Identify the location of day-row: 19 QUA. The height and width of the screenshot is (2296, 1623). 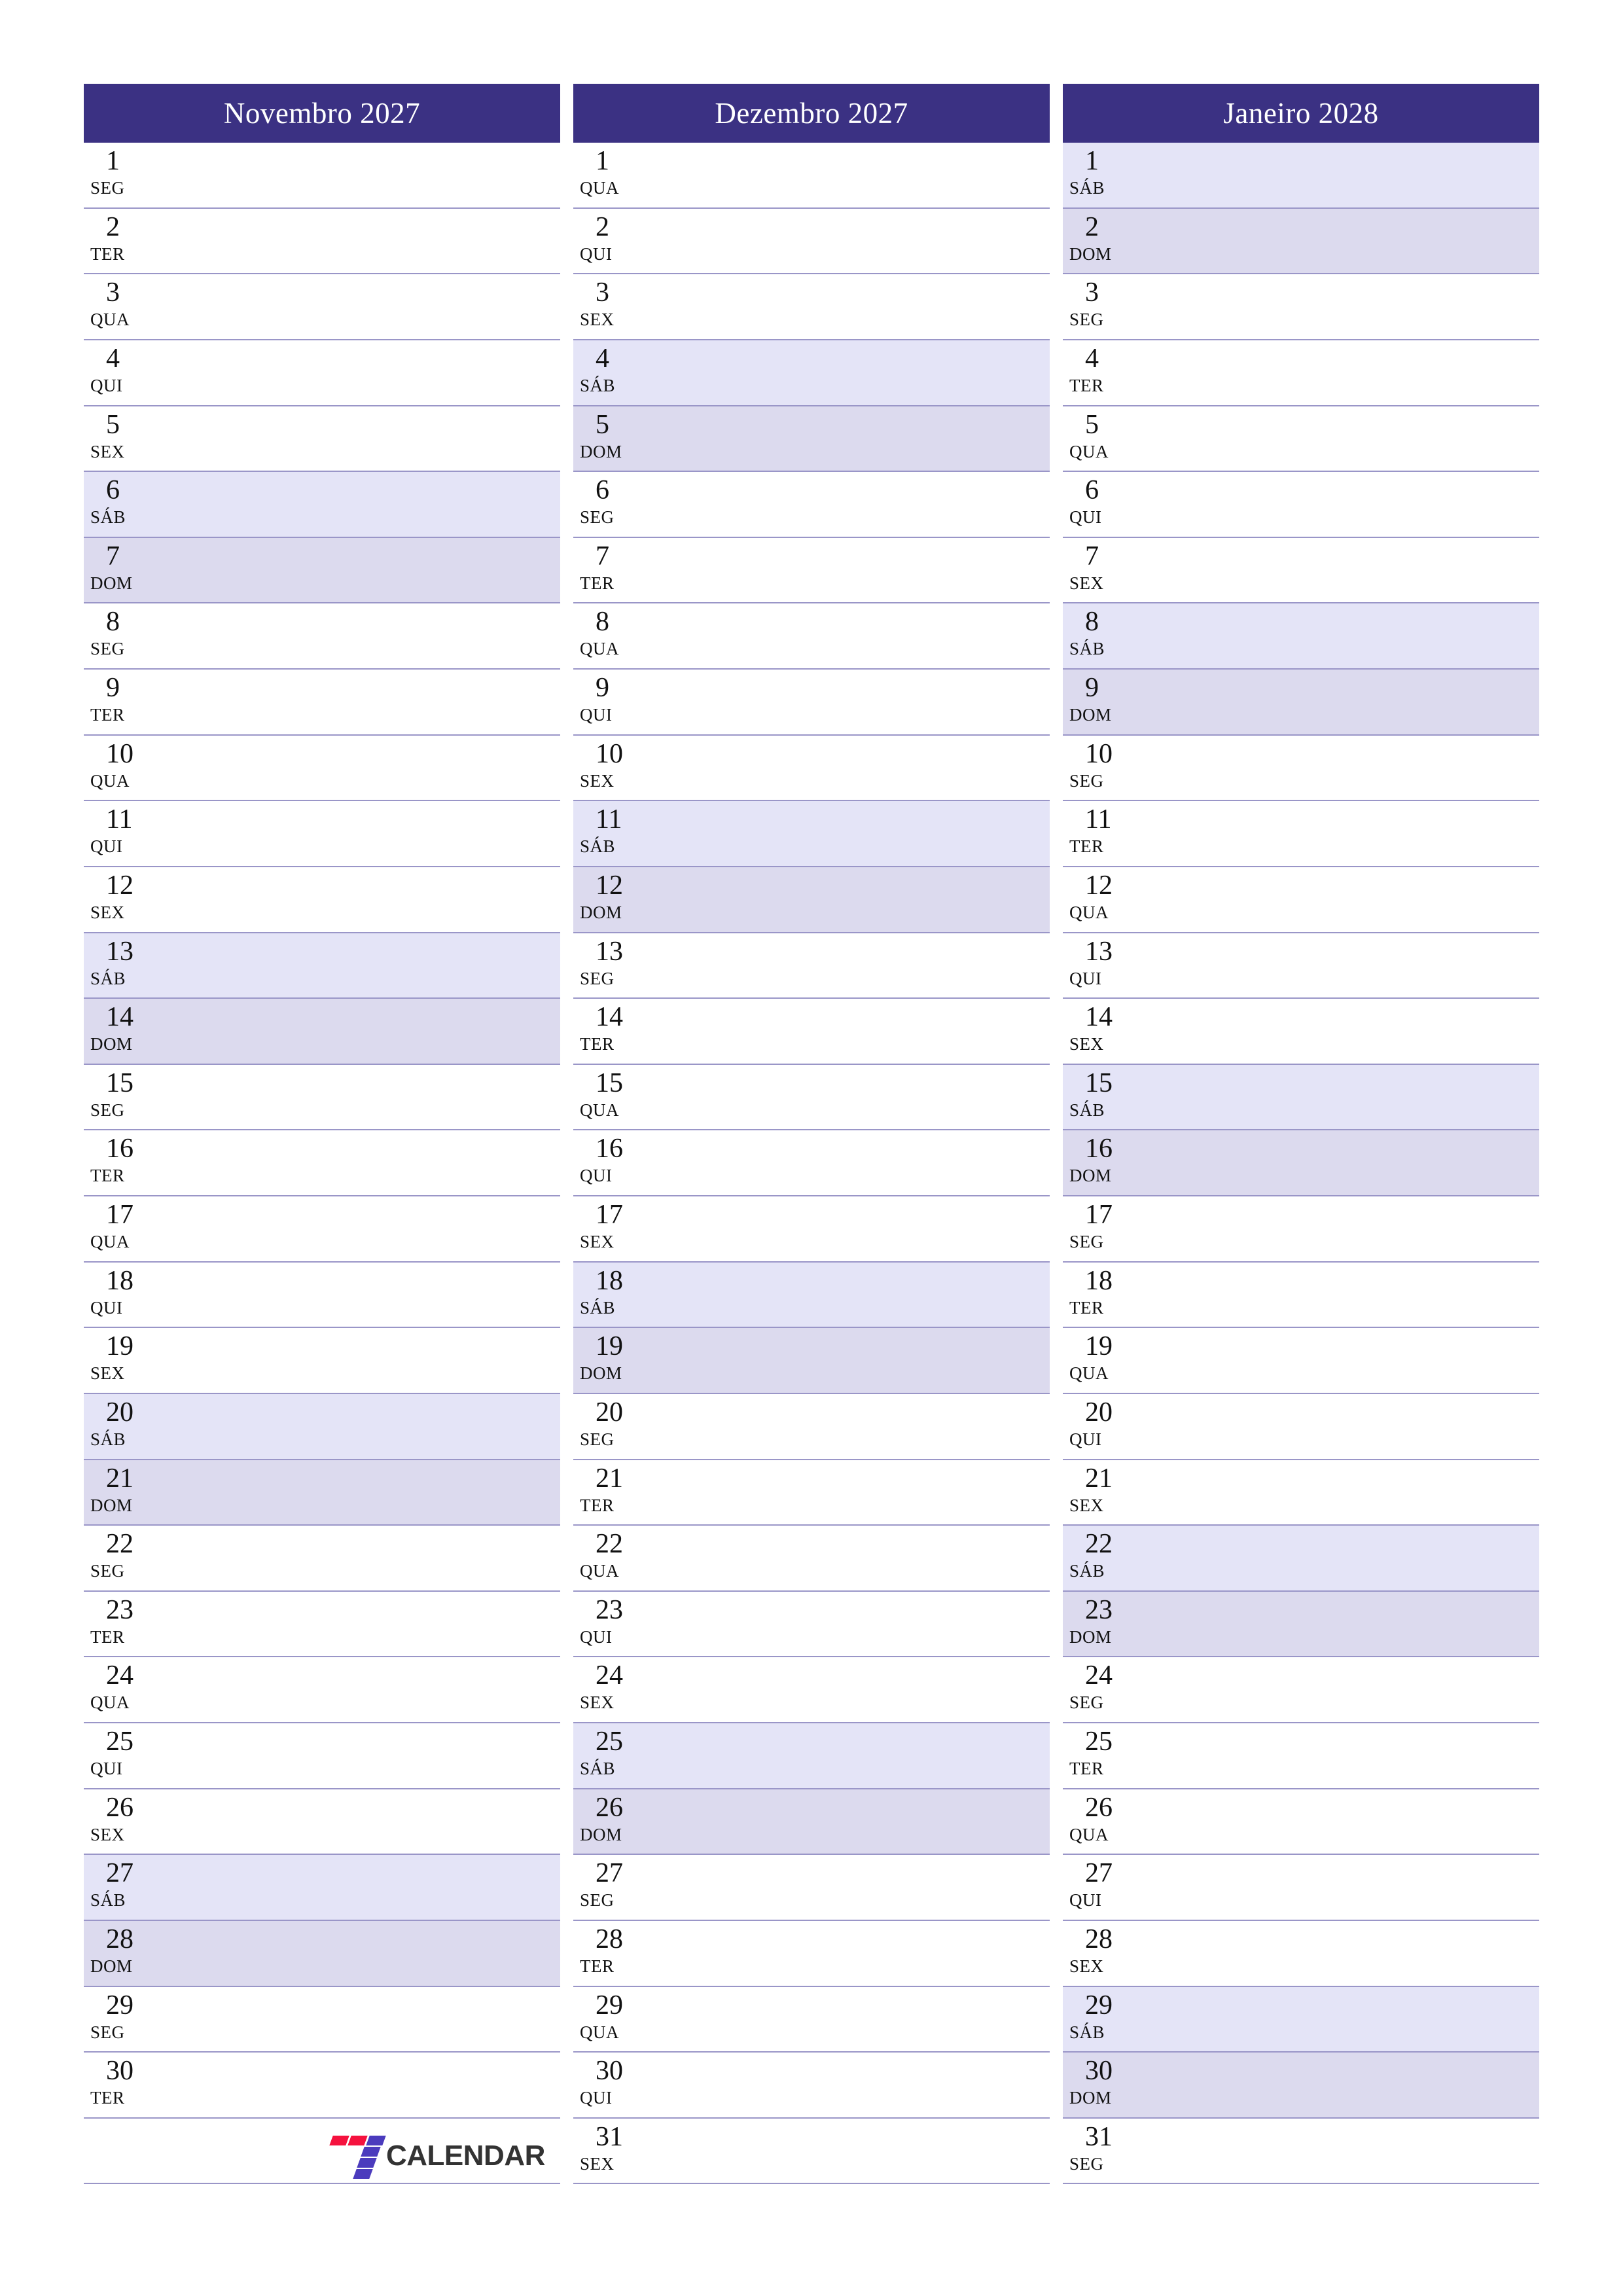
(1301, 1361).